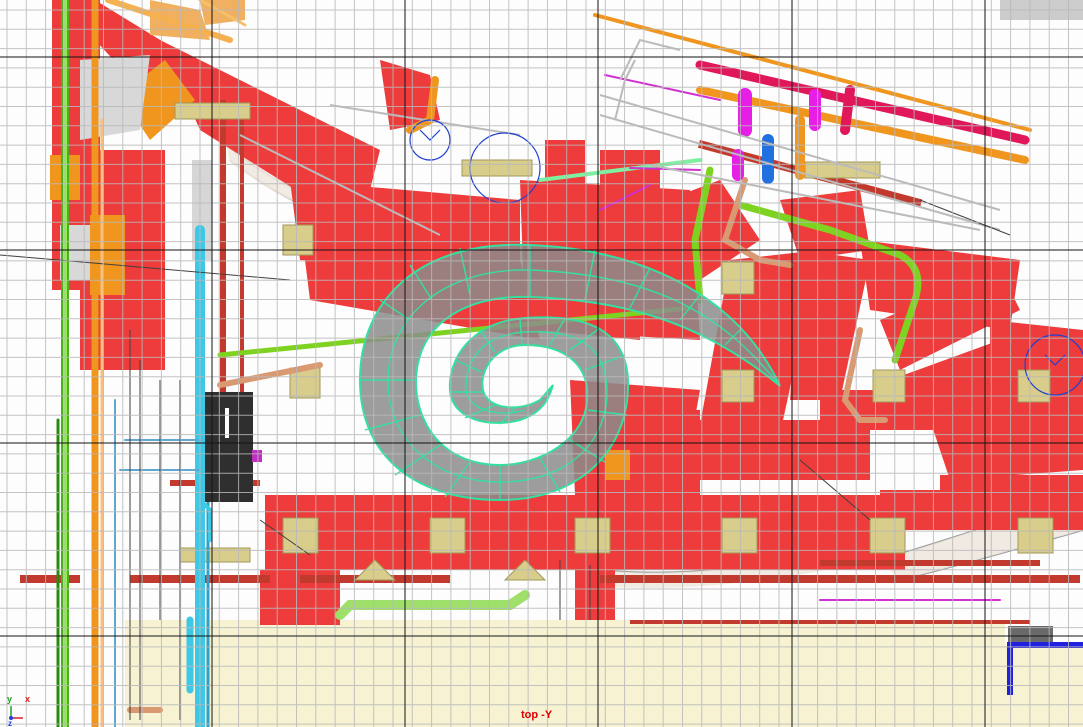  What do you see at coordinates (536, 715) in the screenshot?
I see `viewport-label: top -Y` at bounding box center [536, 715].